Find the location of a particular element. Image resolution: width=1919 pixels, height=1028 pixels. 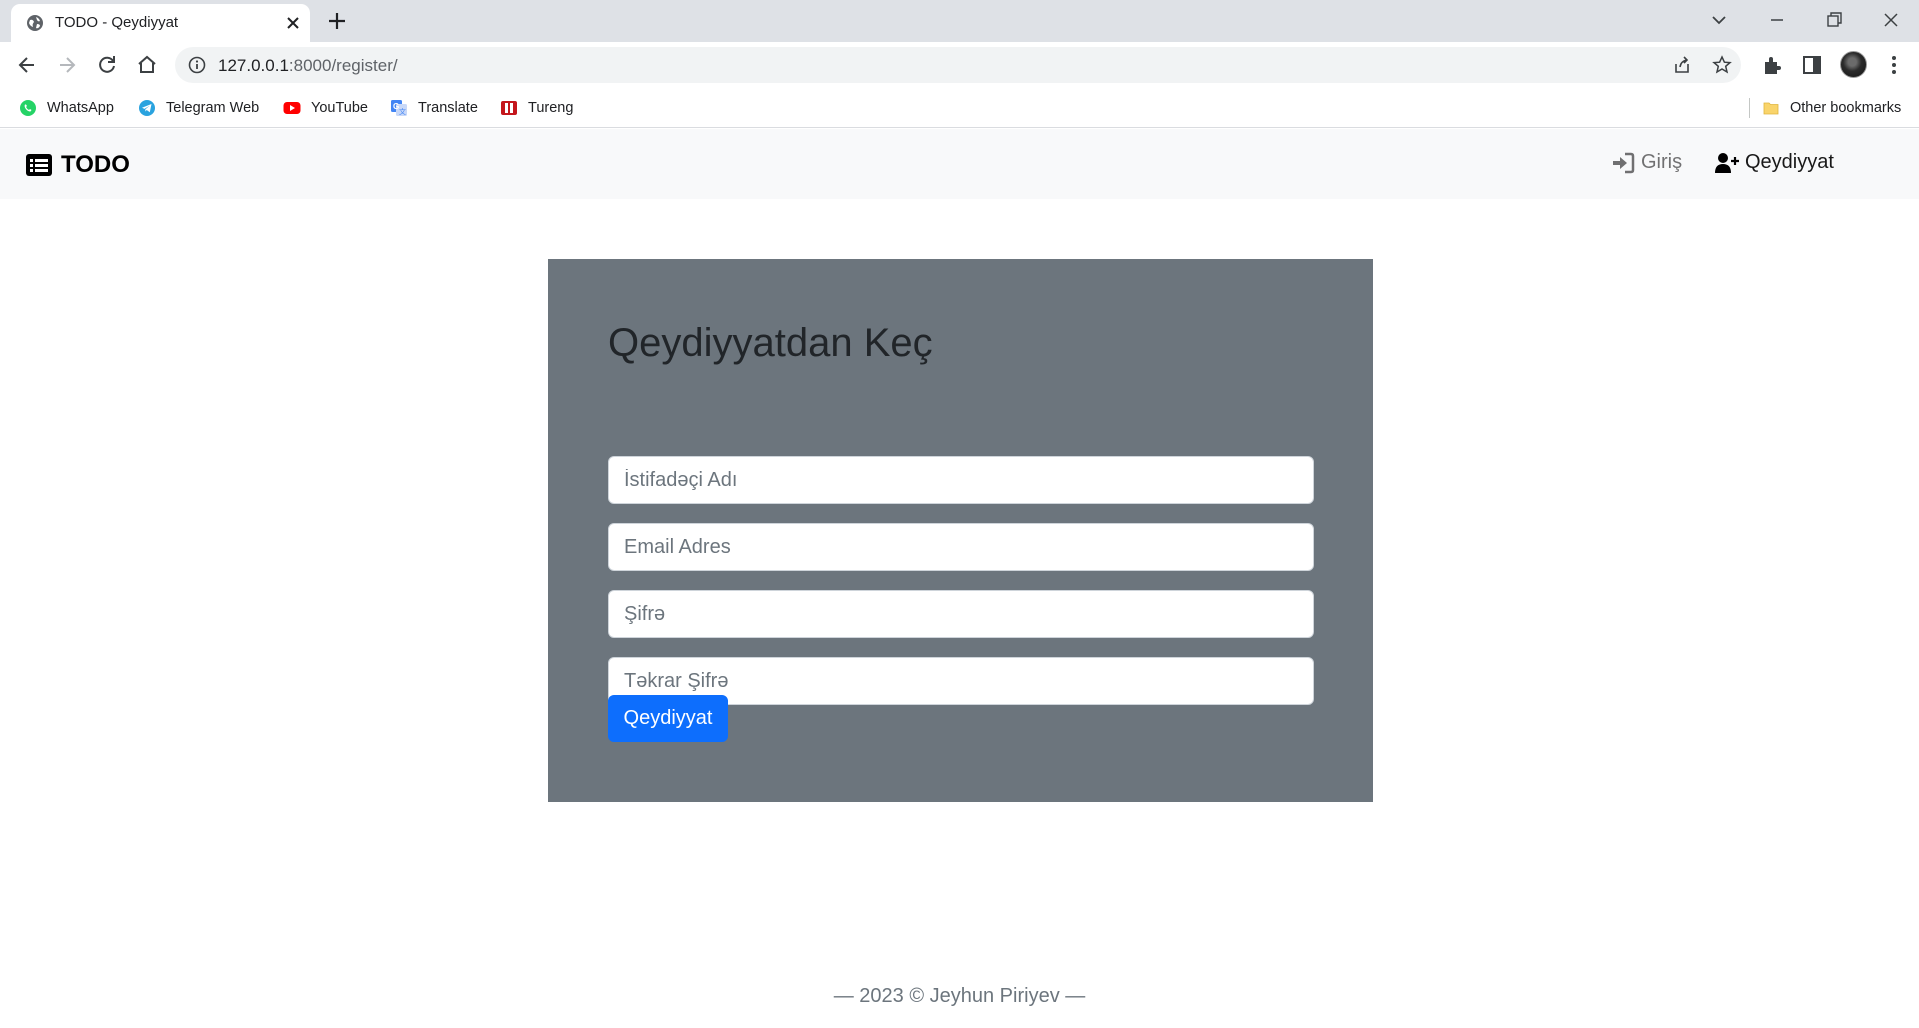

brand-link: TODO is located at coordinates (77, 165).